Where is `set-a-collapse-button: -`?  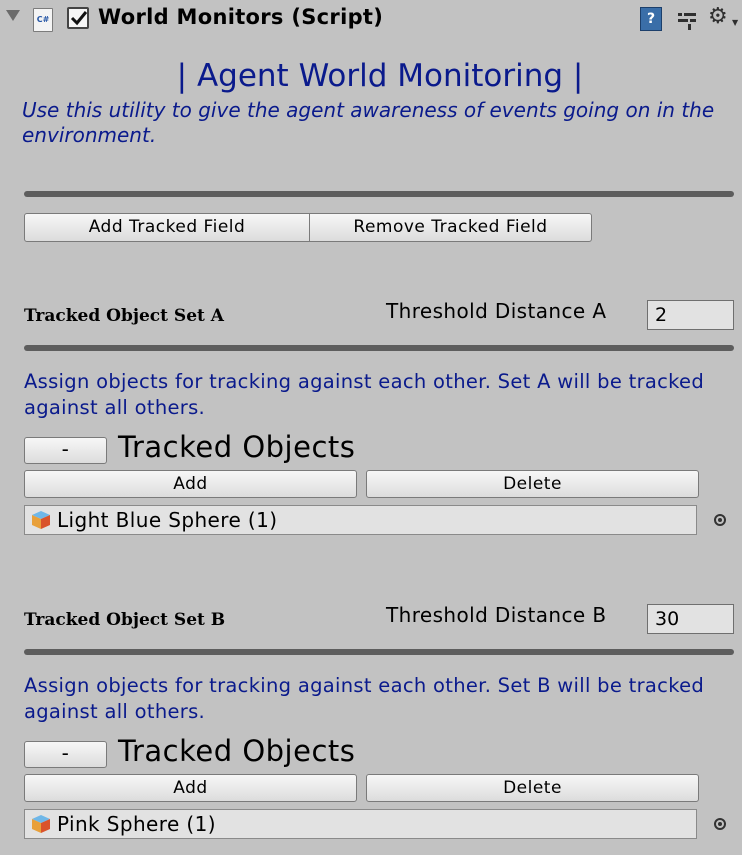 set-a-collapse-button: - is located at coordinates (65, 450).